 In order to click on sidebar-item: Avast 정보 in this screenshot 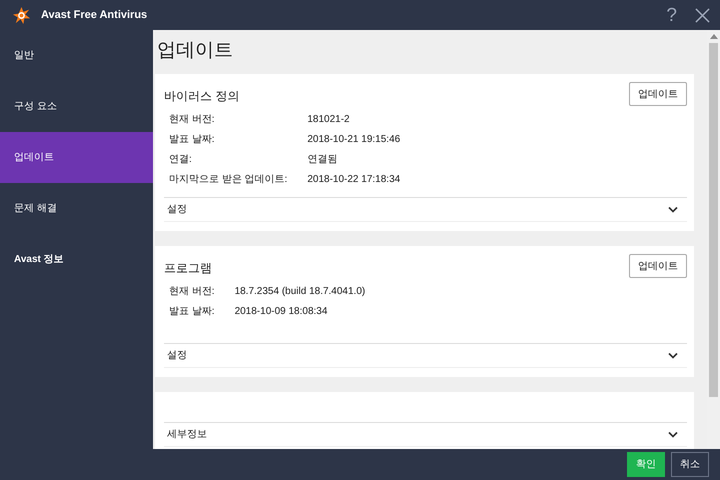, I will do `click(76, 259)`.